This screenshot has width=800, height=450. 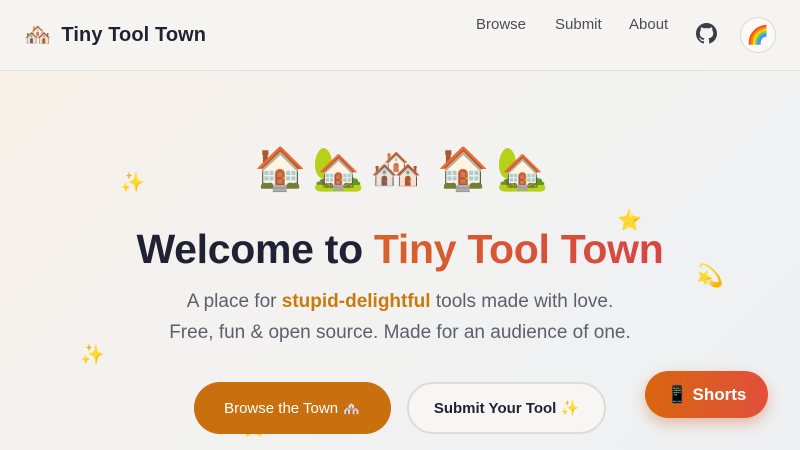 I want to click on site-title: Tiny Tool Town, so click(x=134, y=34).